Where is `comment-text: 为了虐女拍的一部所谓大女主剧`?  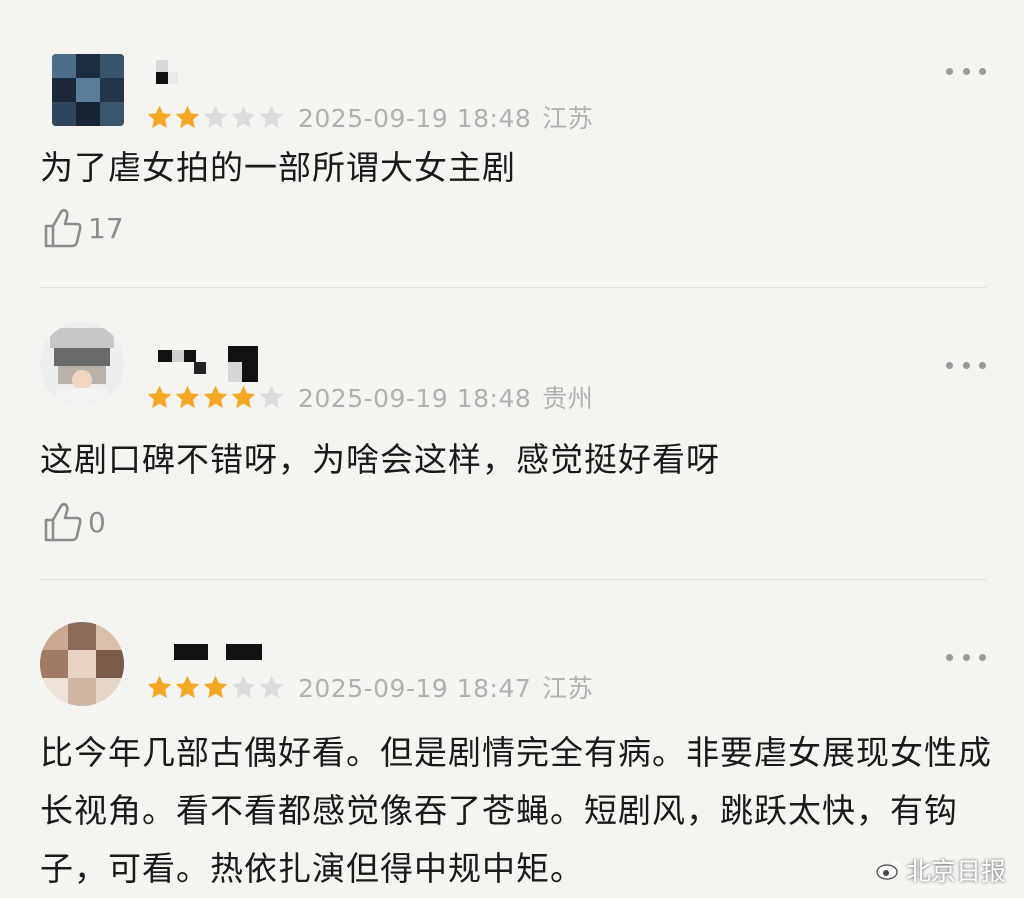
comment-text: 为了虐女拍的一部所谓大女主剧 is located at coordinates (278, 167).